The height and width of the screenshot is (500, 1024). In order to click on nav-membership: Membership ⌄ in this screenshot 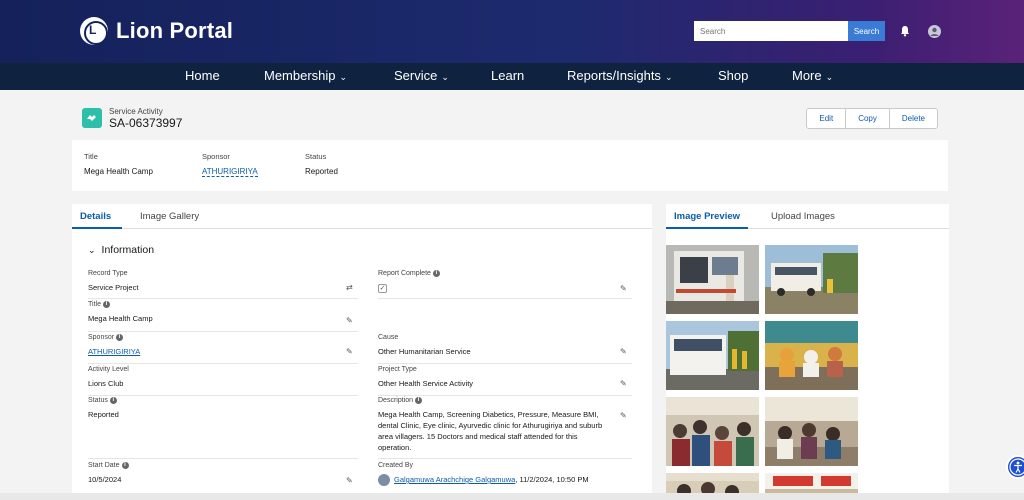, I will do `click(305, 75)`.